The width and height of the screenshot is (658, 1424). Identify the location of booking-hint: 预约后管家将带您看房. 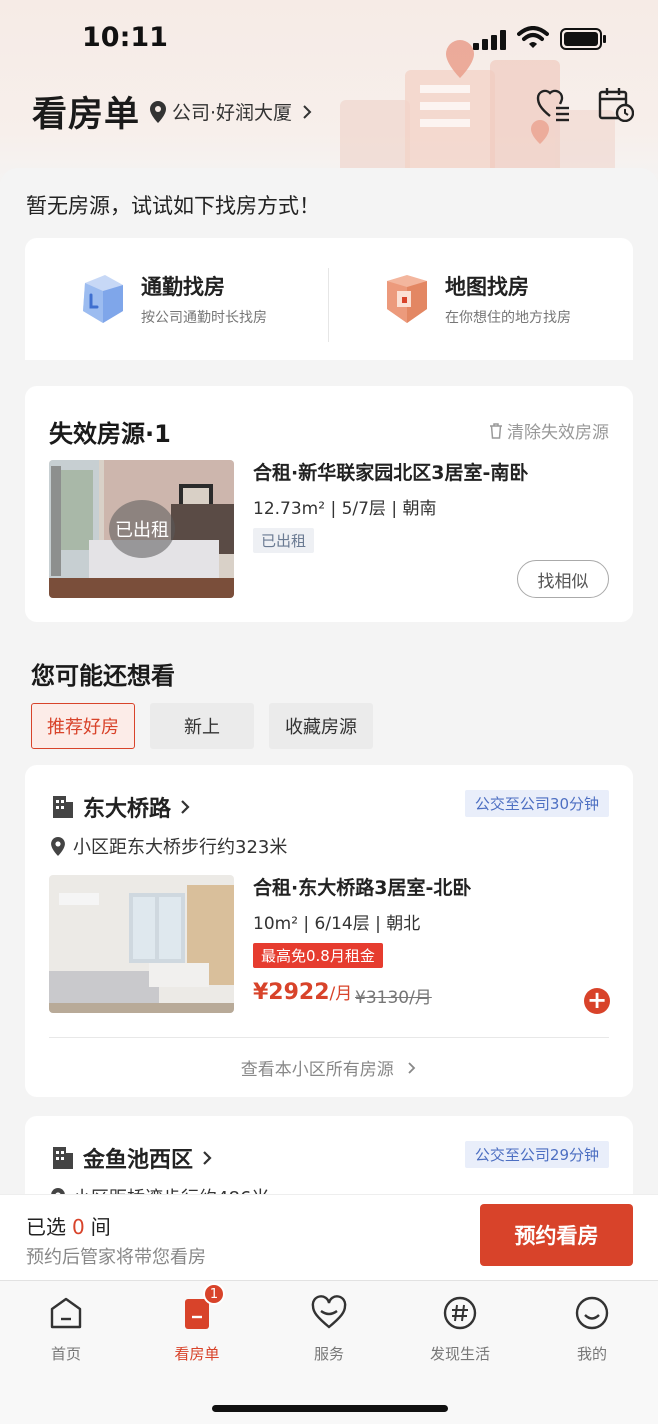
(116, 1257).